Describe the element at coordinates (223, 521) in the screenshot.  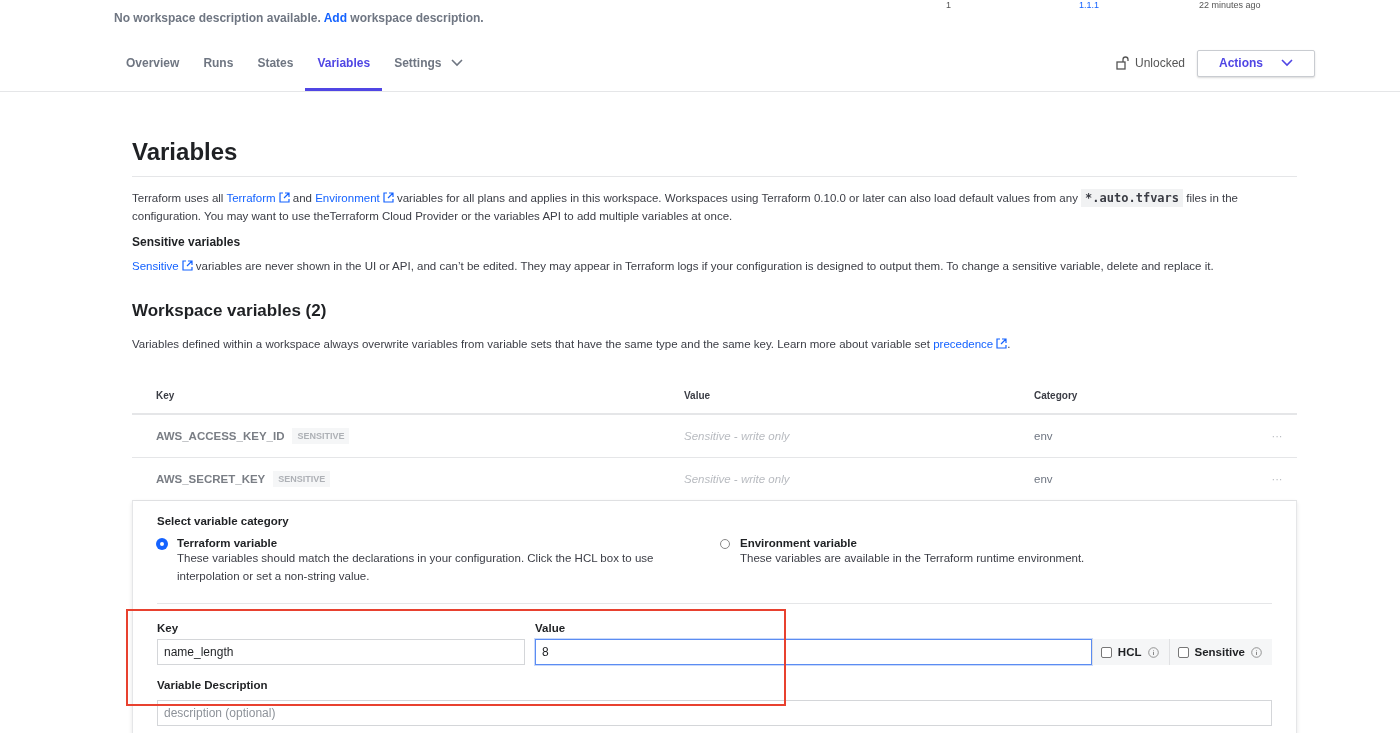
I see `field-label: Select variable category` at that location.